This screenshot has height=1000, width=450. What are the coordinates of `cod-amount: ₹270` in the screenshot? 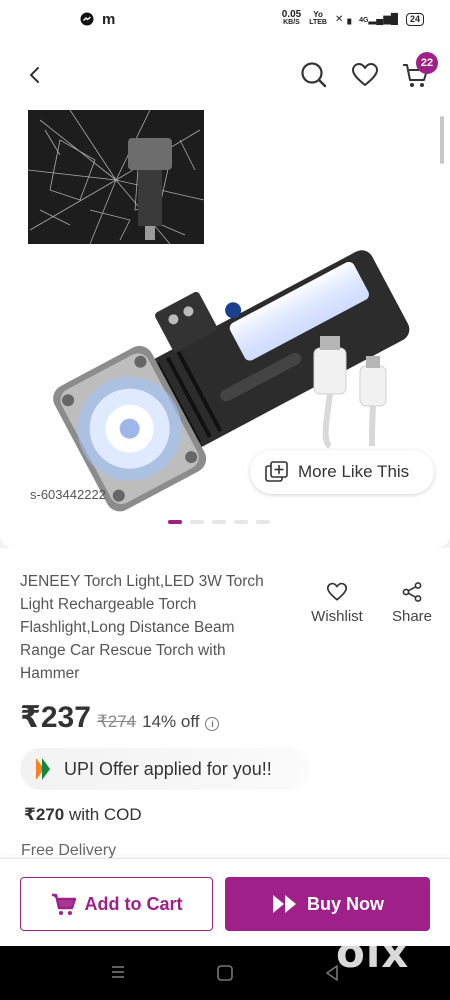 It's located at (44, 814).